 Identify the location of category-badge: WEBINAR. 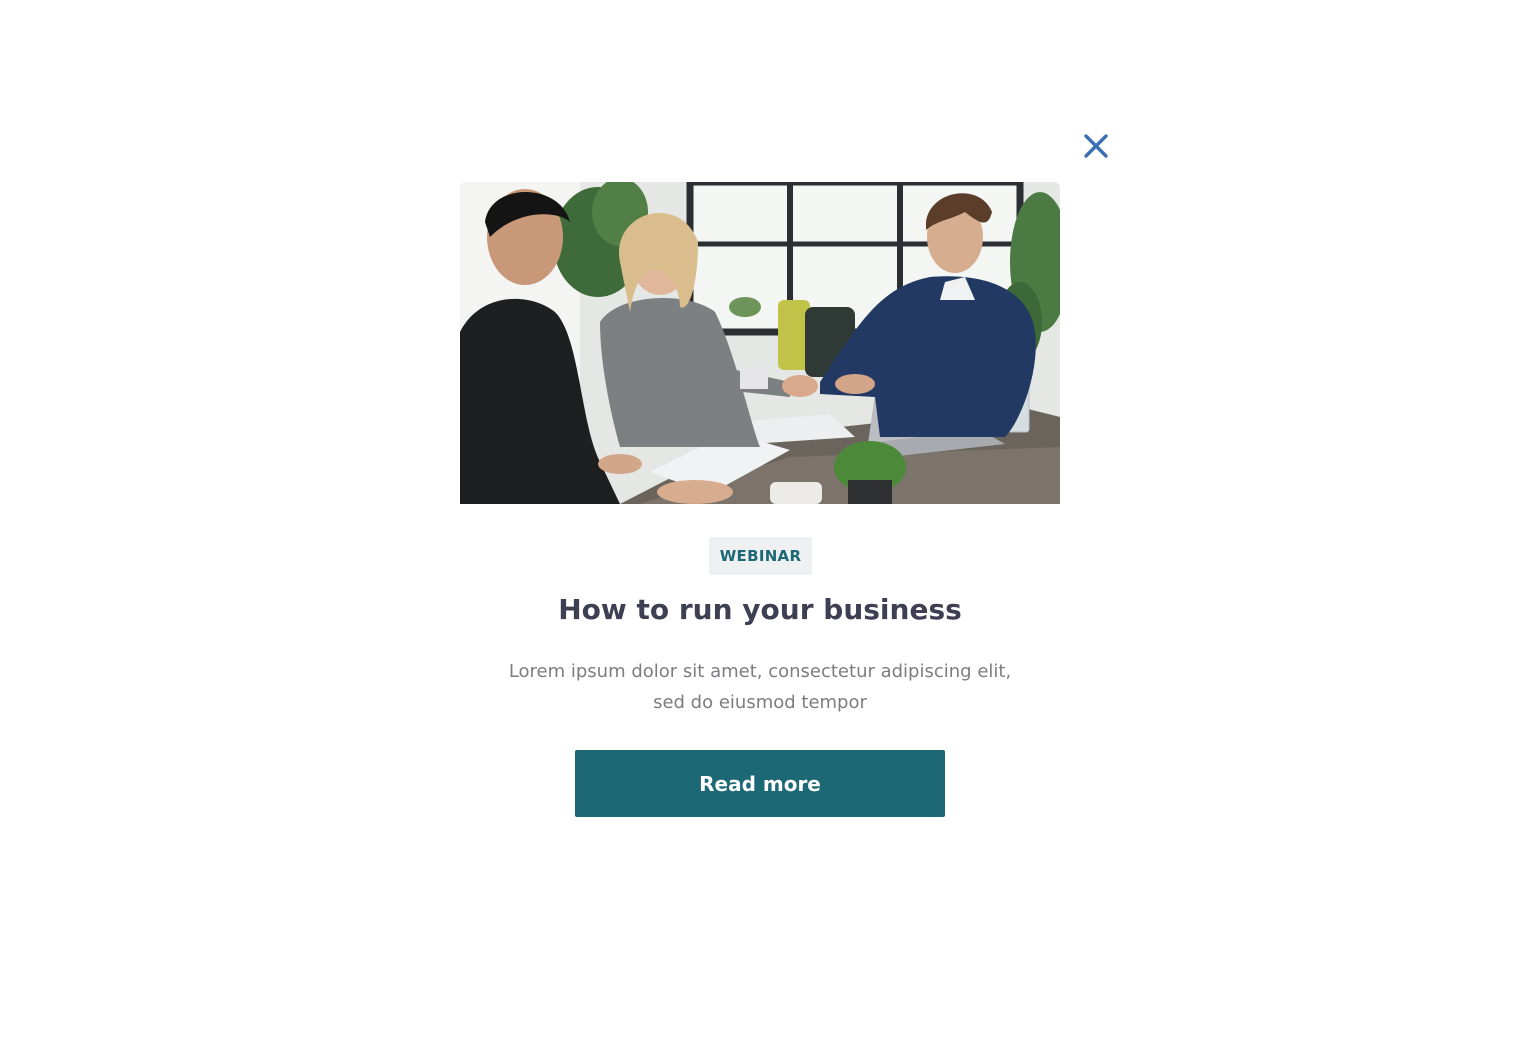
(760, 556).